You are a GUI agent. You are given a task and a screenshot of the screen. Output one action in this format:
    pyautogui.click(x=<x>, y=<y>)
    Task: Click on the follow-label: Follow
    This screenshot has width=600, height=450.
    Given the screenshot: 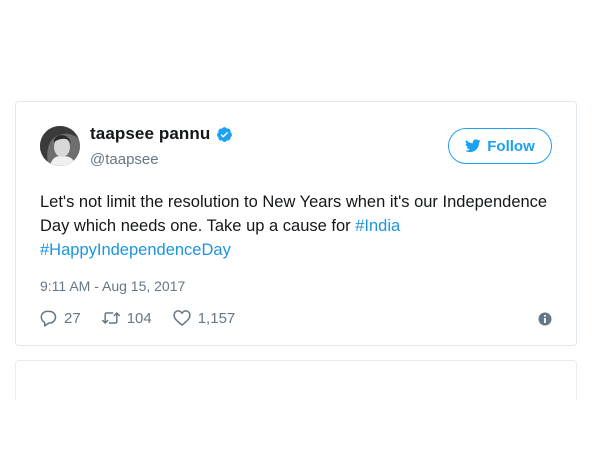 What is the action you would take?
    pyautogui.click(x=511, y=146)
    